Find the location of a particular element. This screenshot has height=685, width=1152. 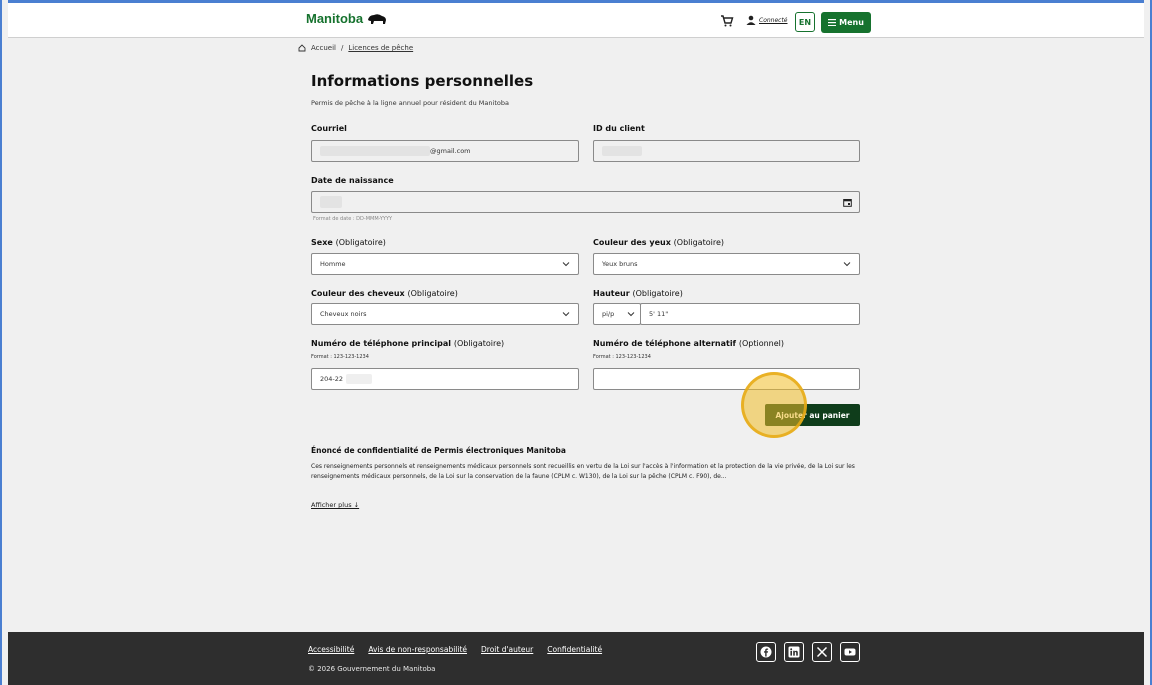

height-label: Hauteur (Obligatoire) is located at coordinates (638, 293).